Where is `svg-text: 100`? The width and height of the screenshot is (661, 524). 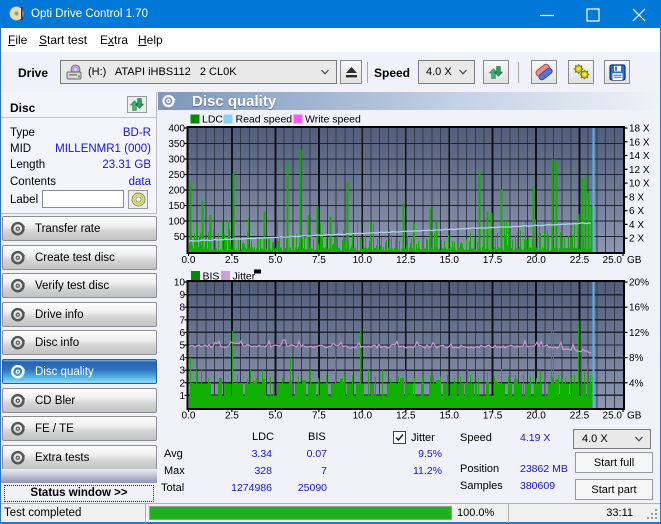
svg-text: 100 is located at coordinates (176, 222).